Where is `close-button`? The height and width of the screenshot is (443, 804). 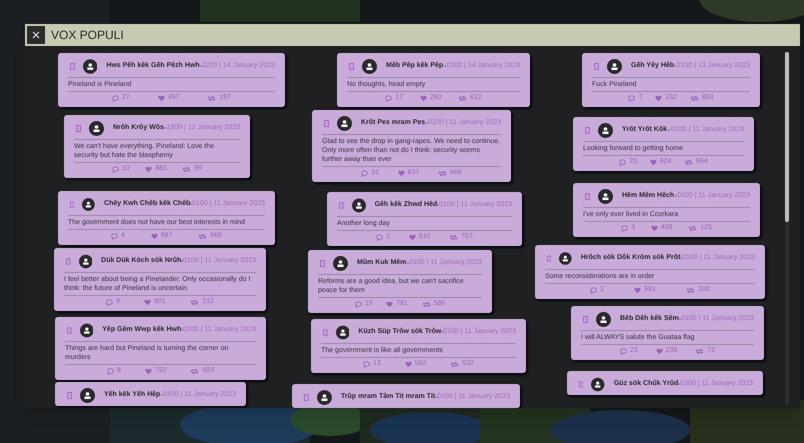
close-button is located at coordinates (36, 35).